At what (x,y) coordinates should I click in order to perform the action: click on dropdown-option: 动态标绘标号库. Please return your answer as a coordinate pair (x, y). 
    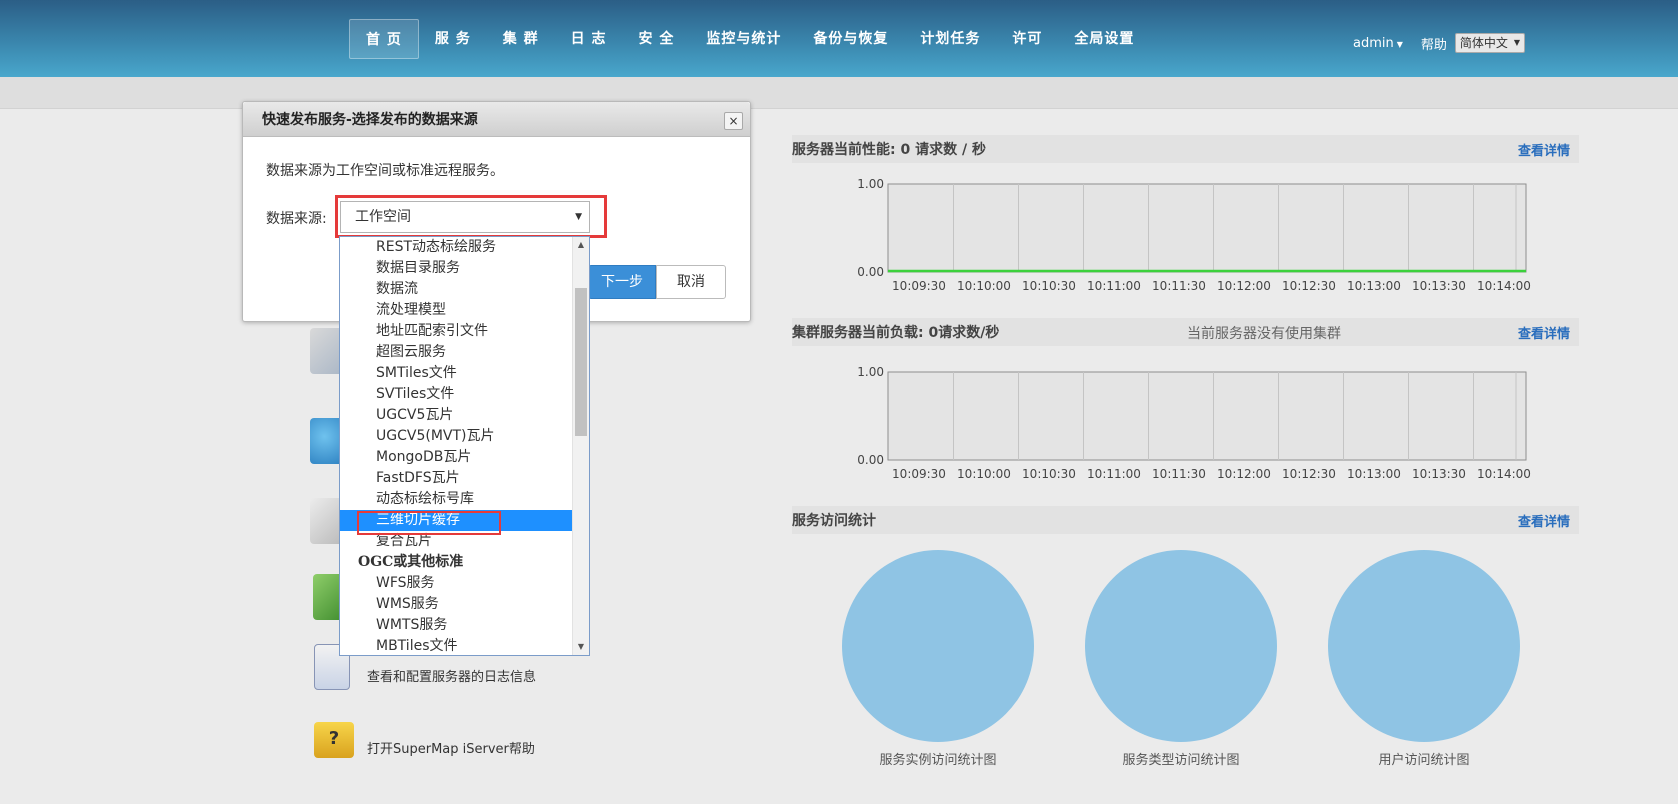
    Looking at the image, I should click on (456, 499).